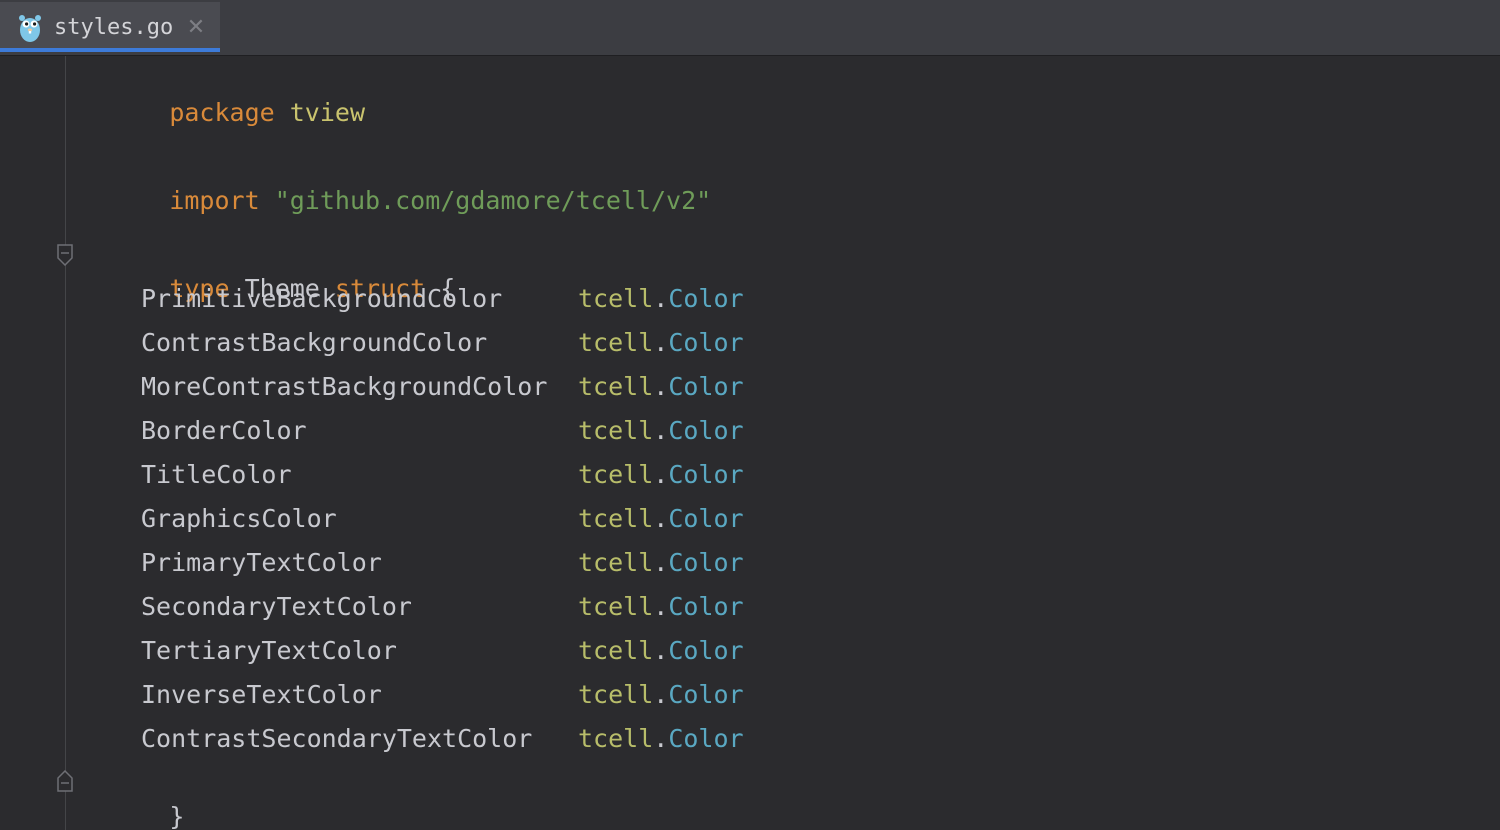 Image resolution: width=1500 pixels, height=830 pixels. What do you see at coordinates (222, 94) in the screenshot?
I see `code-line-package: package tview` at bounding box center [222, 94].